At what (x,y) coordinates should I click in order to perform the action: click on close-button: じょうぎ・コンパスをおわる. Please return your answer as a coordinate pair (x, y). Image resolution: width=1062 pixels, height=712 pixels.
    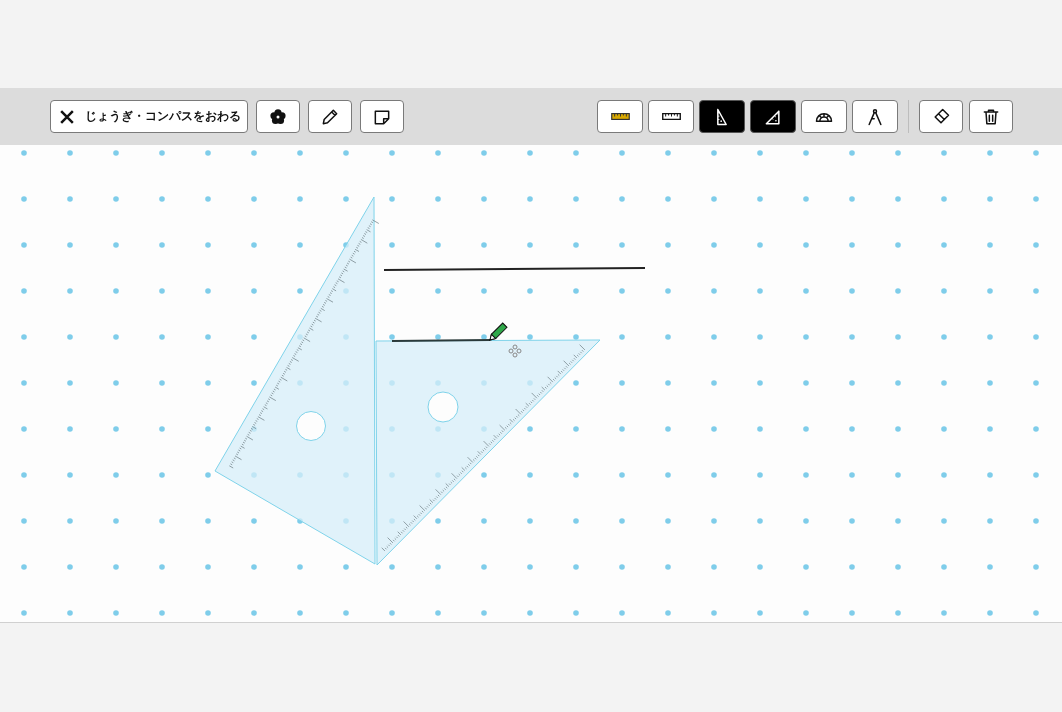
    Looking at the image, I should click on (149, 116).